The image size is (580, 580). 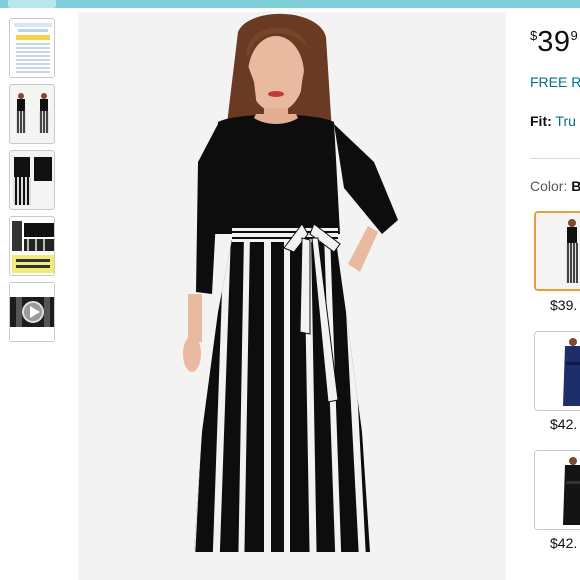 I want to click on color-selector-label: Color: B, so click(x=555, y=186).